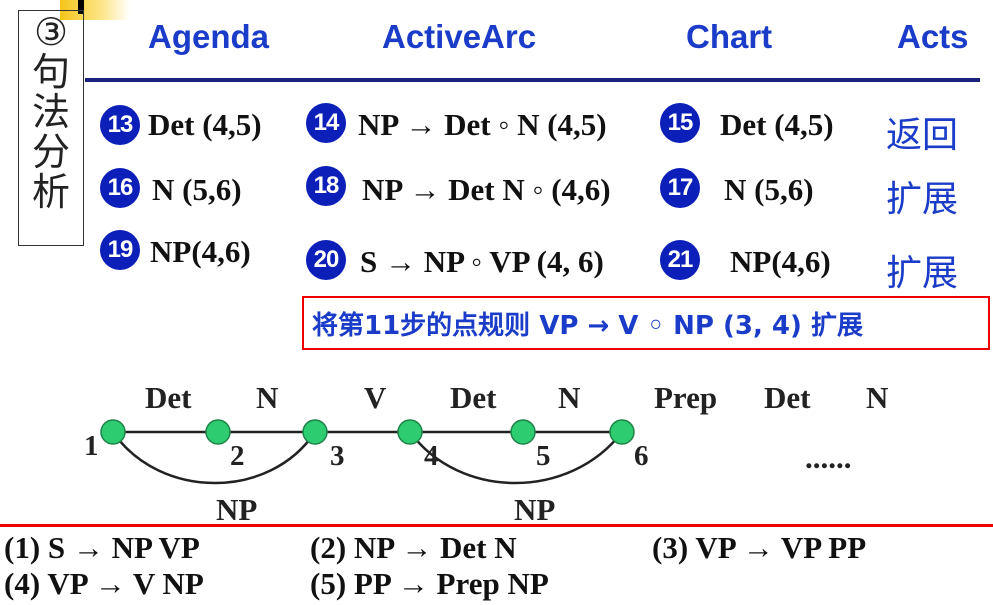  Describe the element at coordinates (367, 452) in the screenshot. I see `chart-graph` at that location.